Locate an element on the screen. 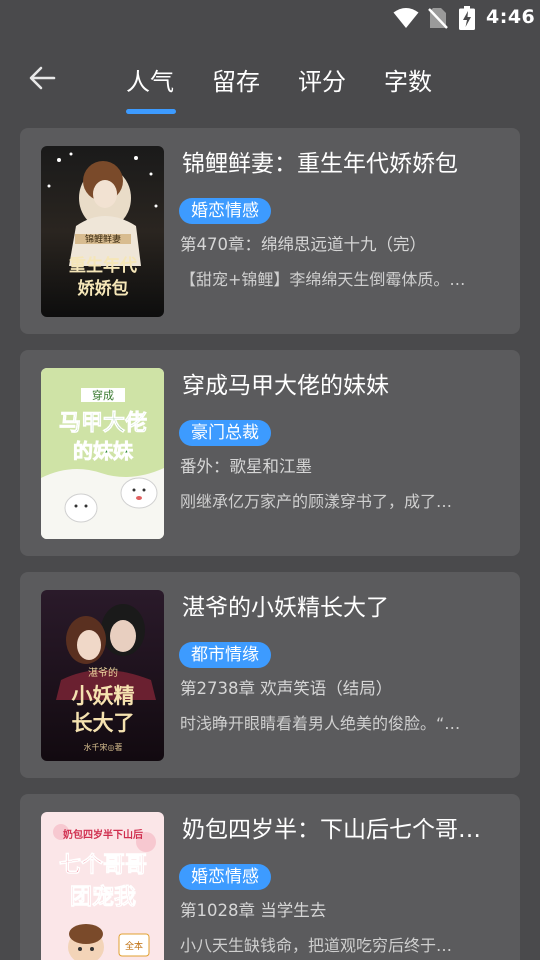 This screenshot has height=960, width=540. svg-text: 娇娇包 is located at coordinates (103, 288).